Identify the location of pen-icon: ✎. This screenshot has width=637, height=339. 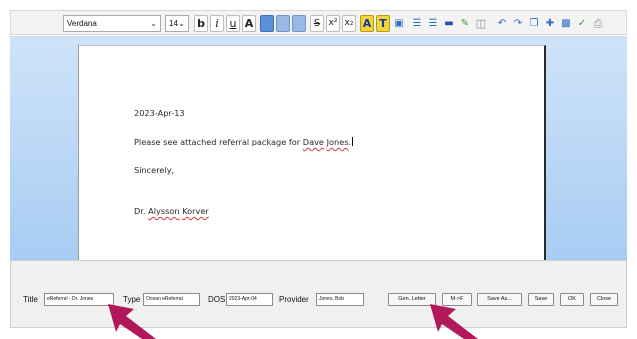
(465, 23).